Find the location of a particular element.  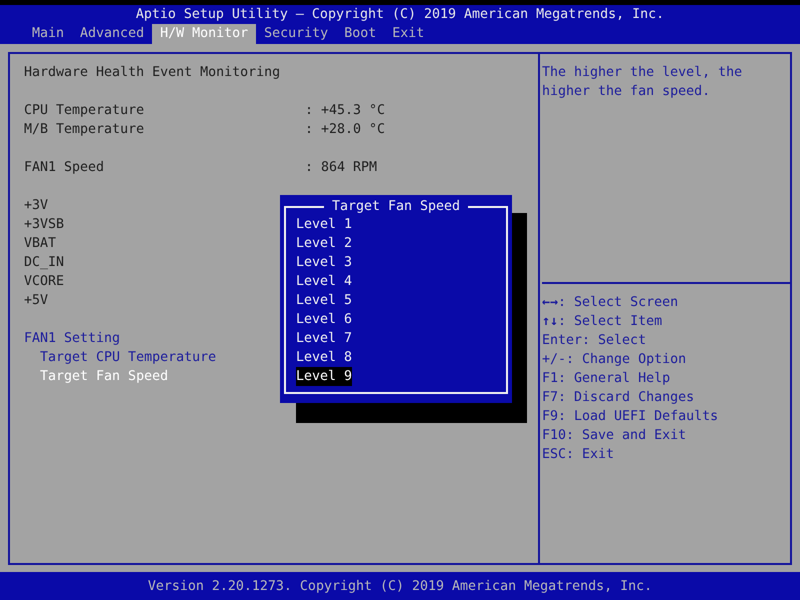

level-option: Level 7 is located at coordinates (324, 338).